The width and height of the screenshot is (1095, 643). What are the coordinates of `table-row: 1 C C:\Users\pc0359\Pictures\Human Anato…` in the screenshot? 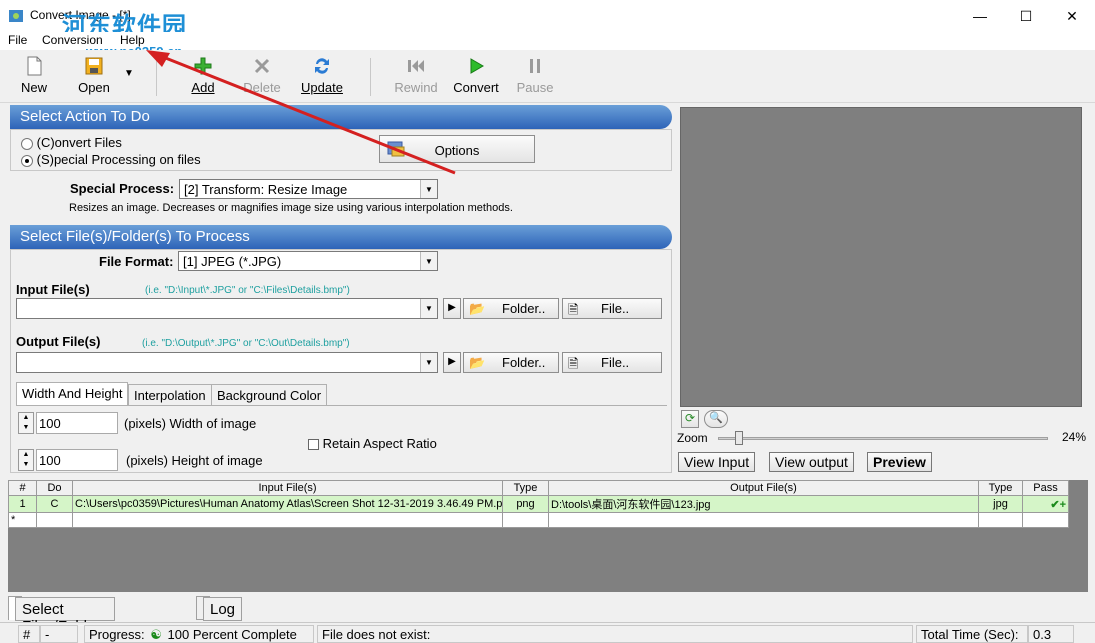 It's located at (538, 504).